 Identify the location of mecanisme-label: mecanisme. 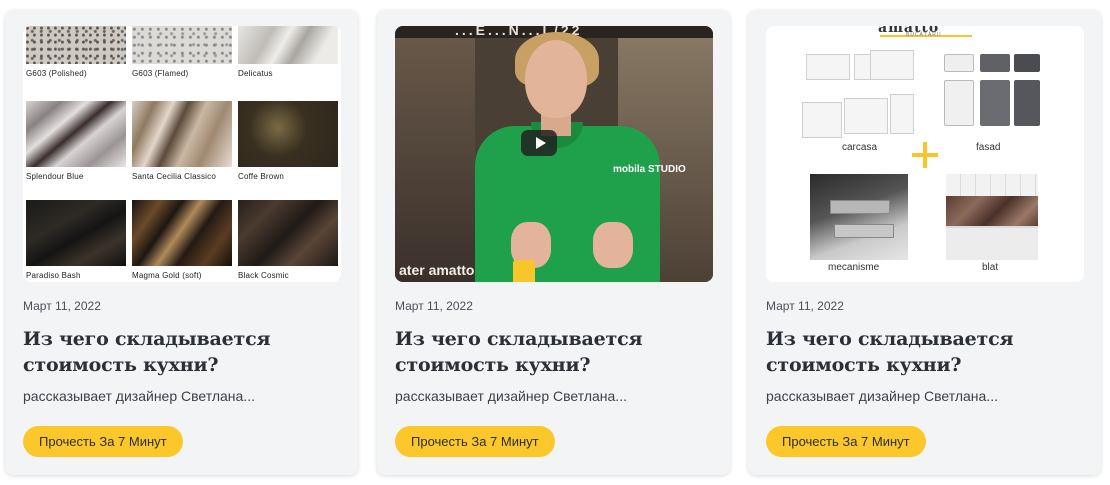
(854, 267).